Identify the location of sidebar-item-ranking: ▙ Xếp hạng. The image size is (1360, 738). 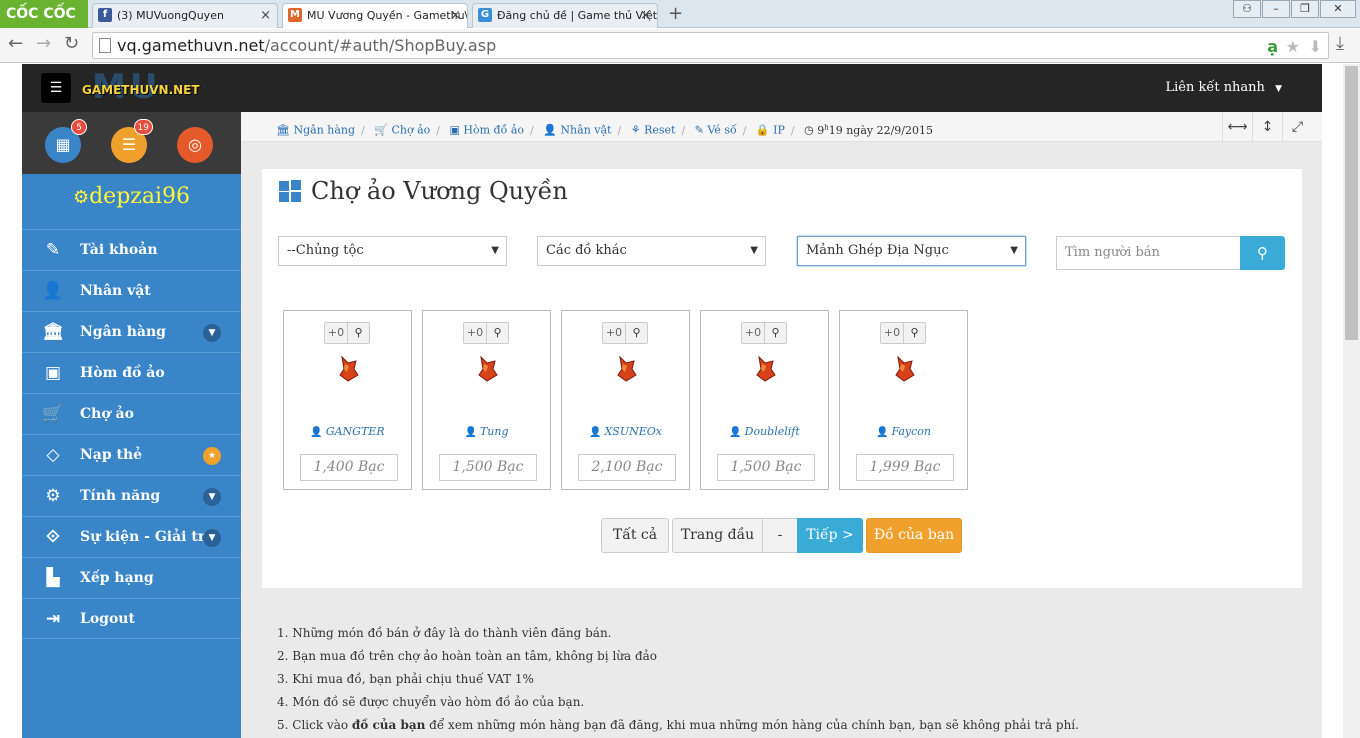
(131, 577).